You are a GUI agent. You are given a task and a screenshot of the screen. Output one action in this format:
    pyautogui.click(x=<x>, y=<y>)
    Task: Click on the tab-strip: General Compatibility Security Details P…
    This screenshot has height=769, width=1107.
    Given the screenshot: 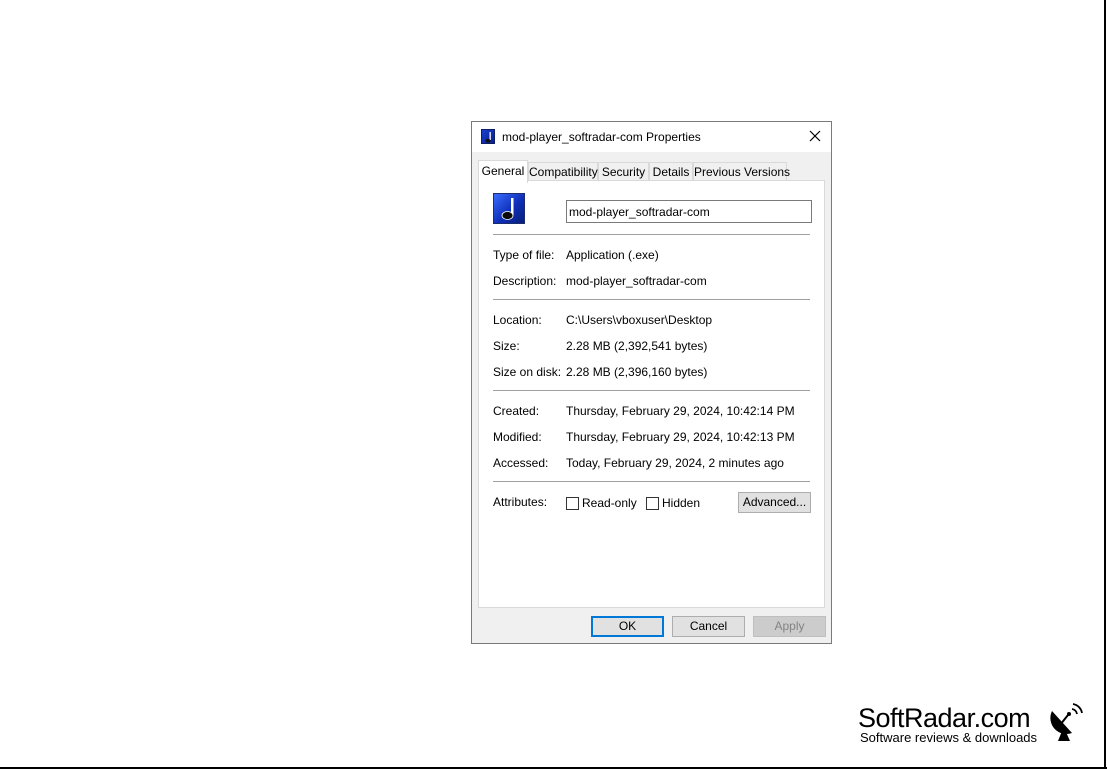 What is the action you would take?
    pyautogui.click(x=650, y=171)
    